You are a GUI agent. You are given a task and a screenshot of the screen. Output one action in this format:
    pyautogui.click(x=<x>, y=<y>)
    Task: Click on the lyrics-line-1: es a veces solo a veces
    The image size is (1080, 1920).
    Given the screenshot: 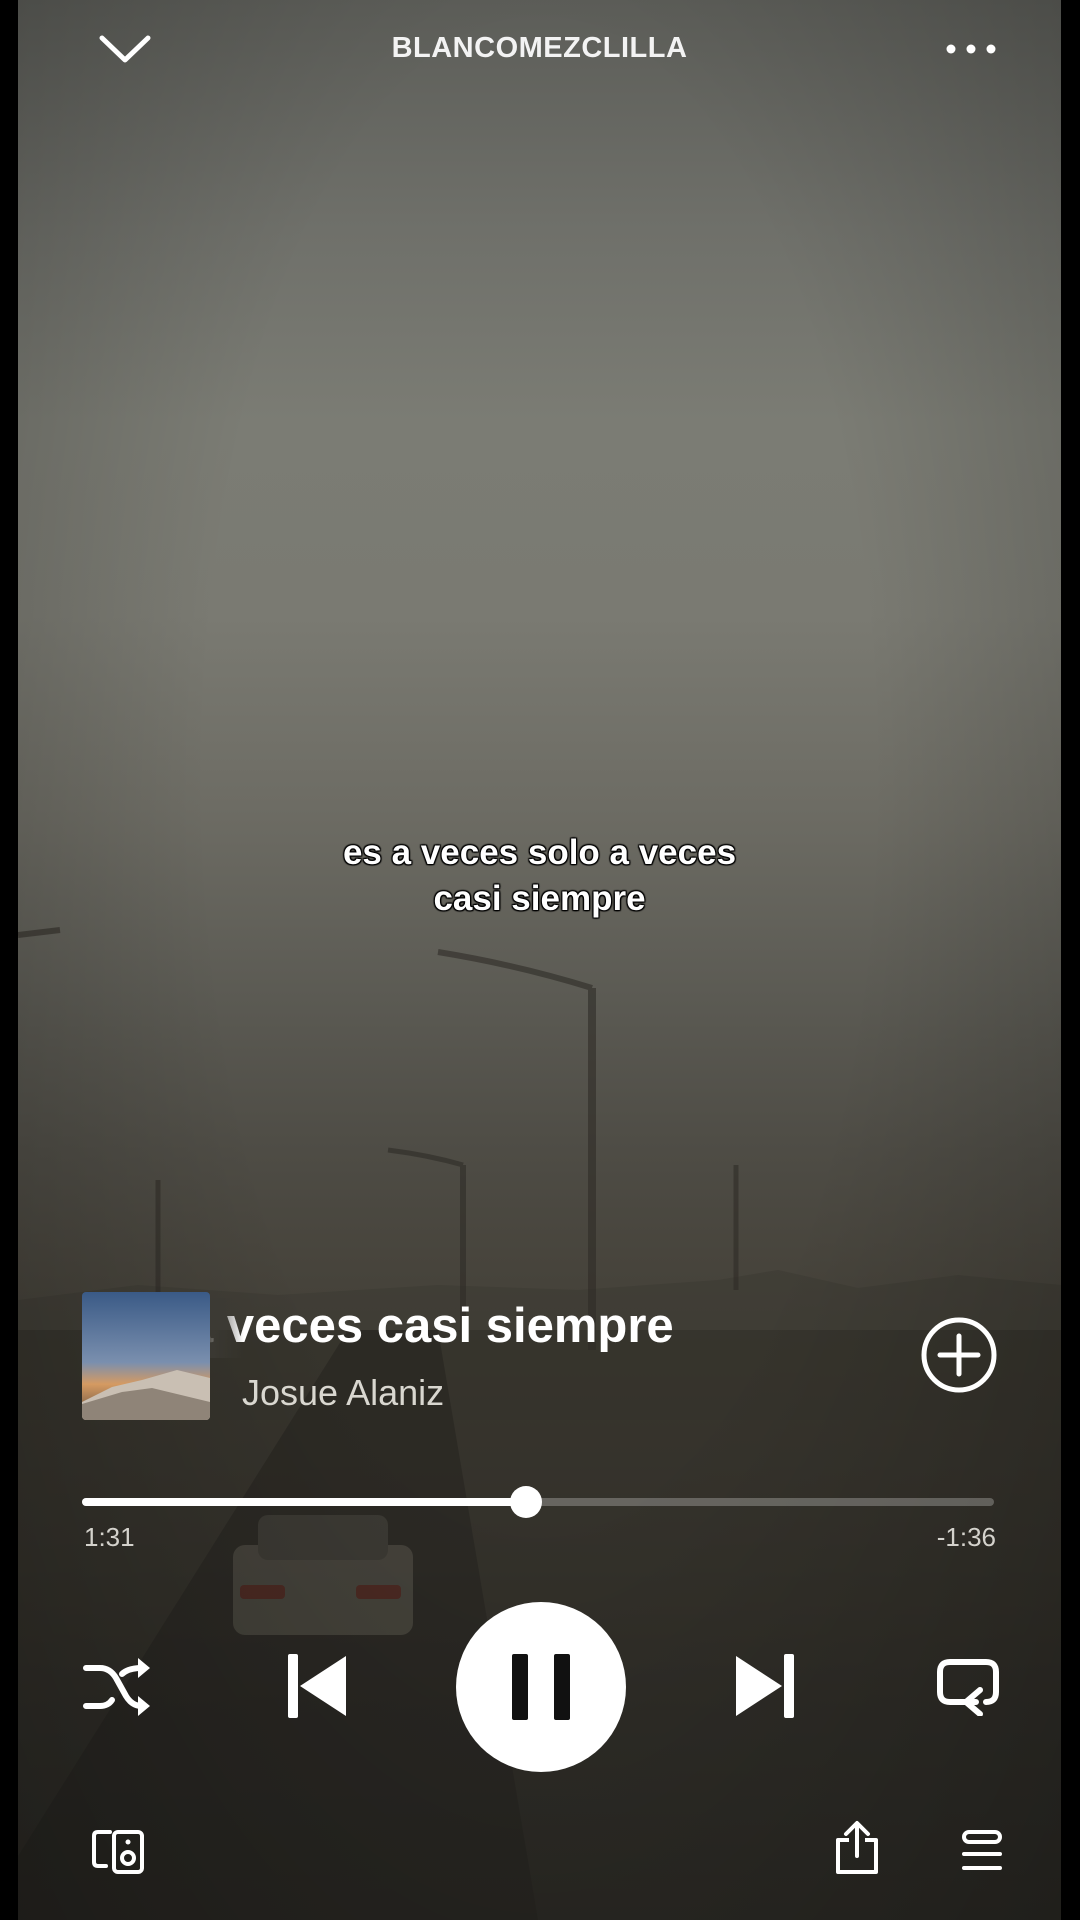 What is the action you would take?
    pyautogui.click(x=539, y=852)
    